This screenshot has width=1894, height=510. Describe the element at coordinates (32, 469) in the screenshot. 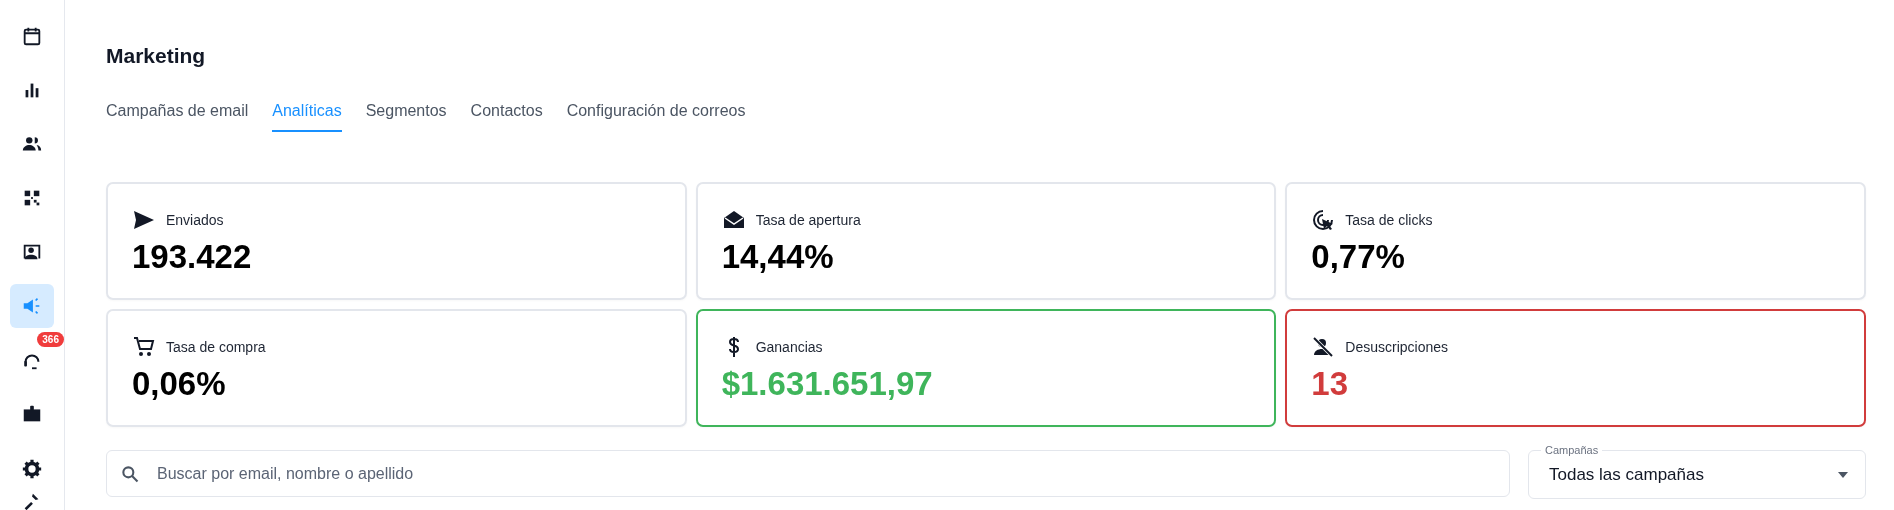

I see `settings-icon` at that location.